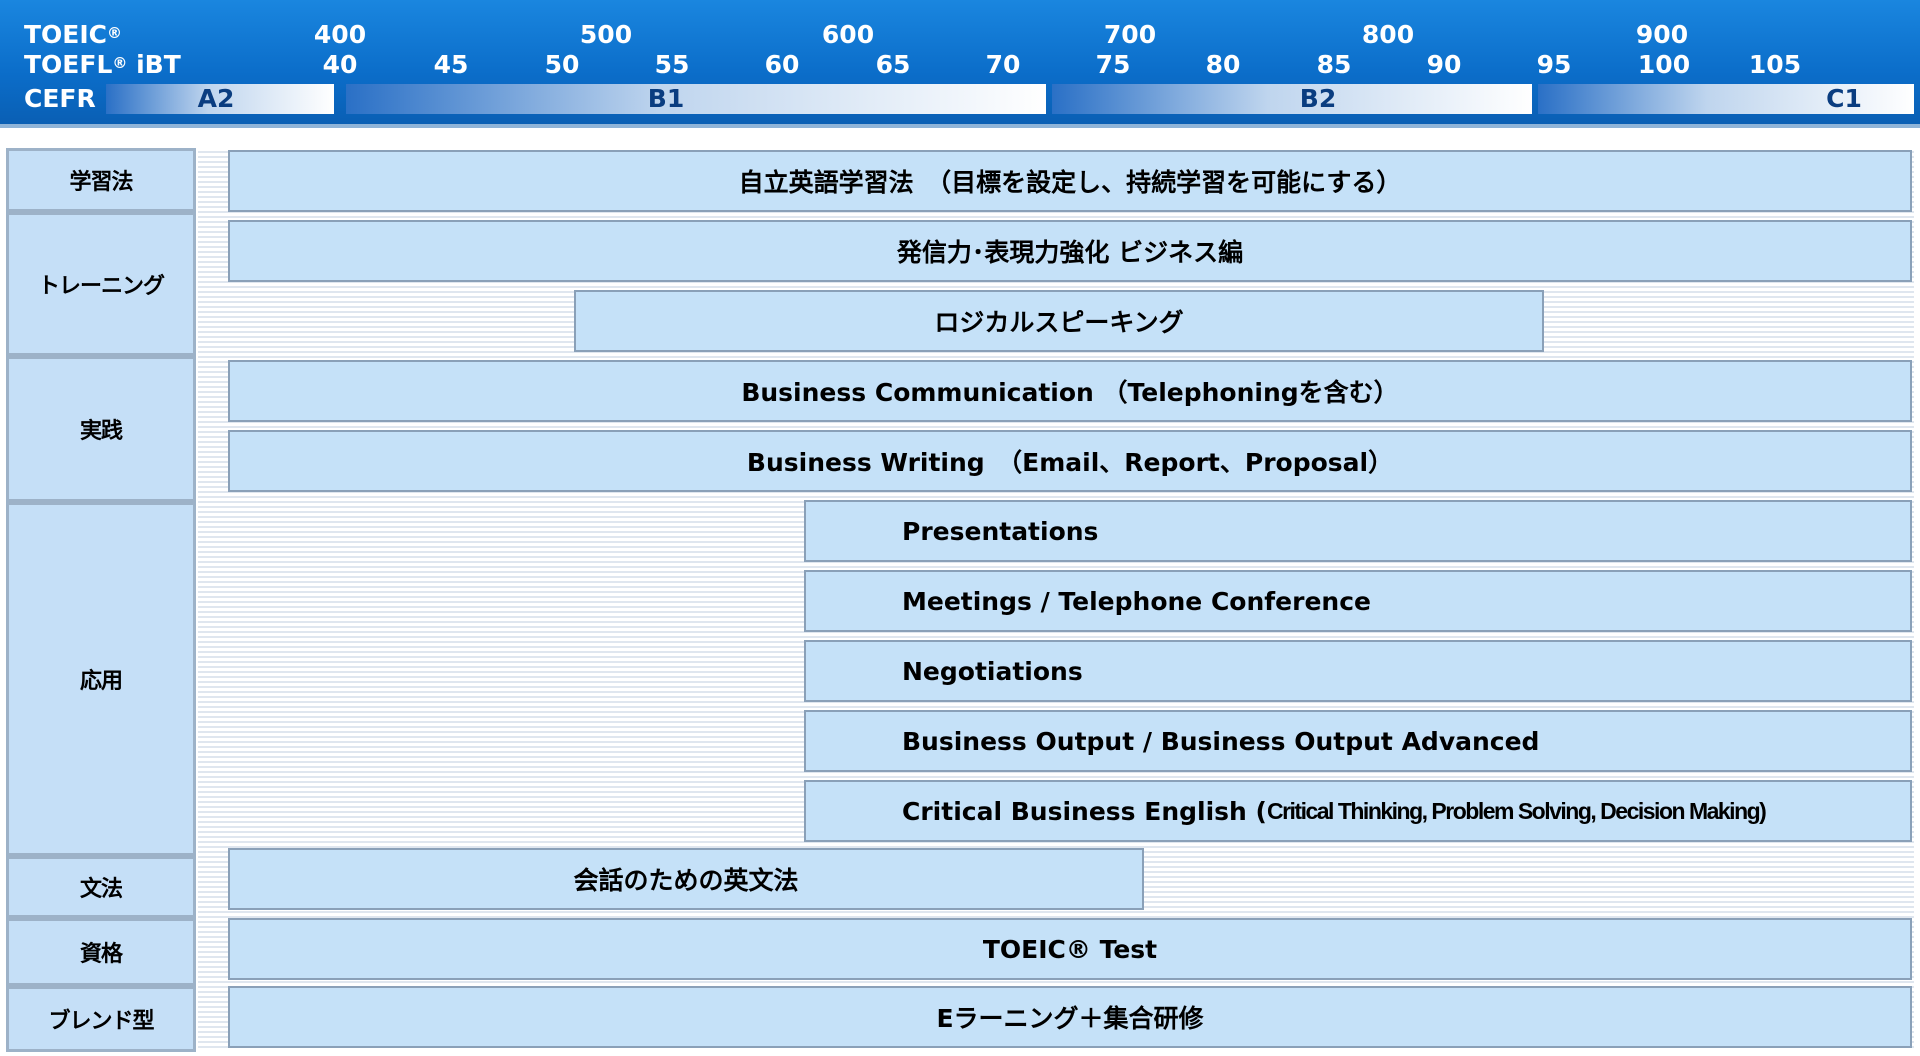 Image resolution: width=1920 pixels, height=1056 pixels. Describe the element at coordinates (101, 180) in the screenshot. I see `category-study-method: 学習法` at that location.